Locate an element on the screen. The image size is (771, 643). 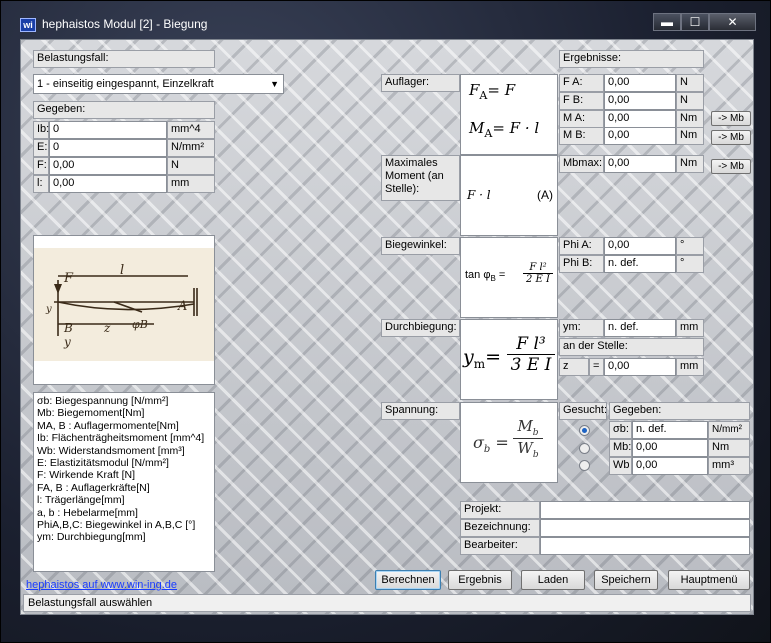
result-ma: 0,00 is located at coordinates (640, 119).